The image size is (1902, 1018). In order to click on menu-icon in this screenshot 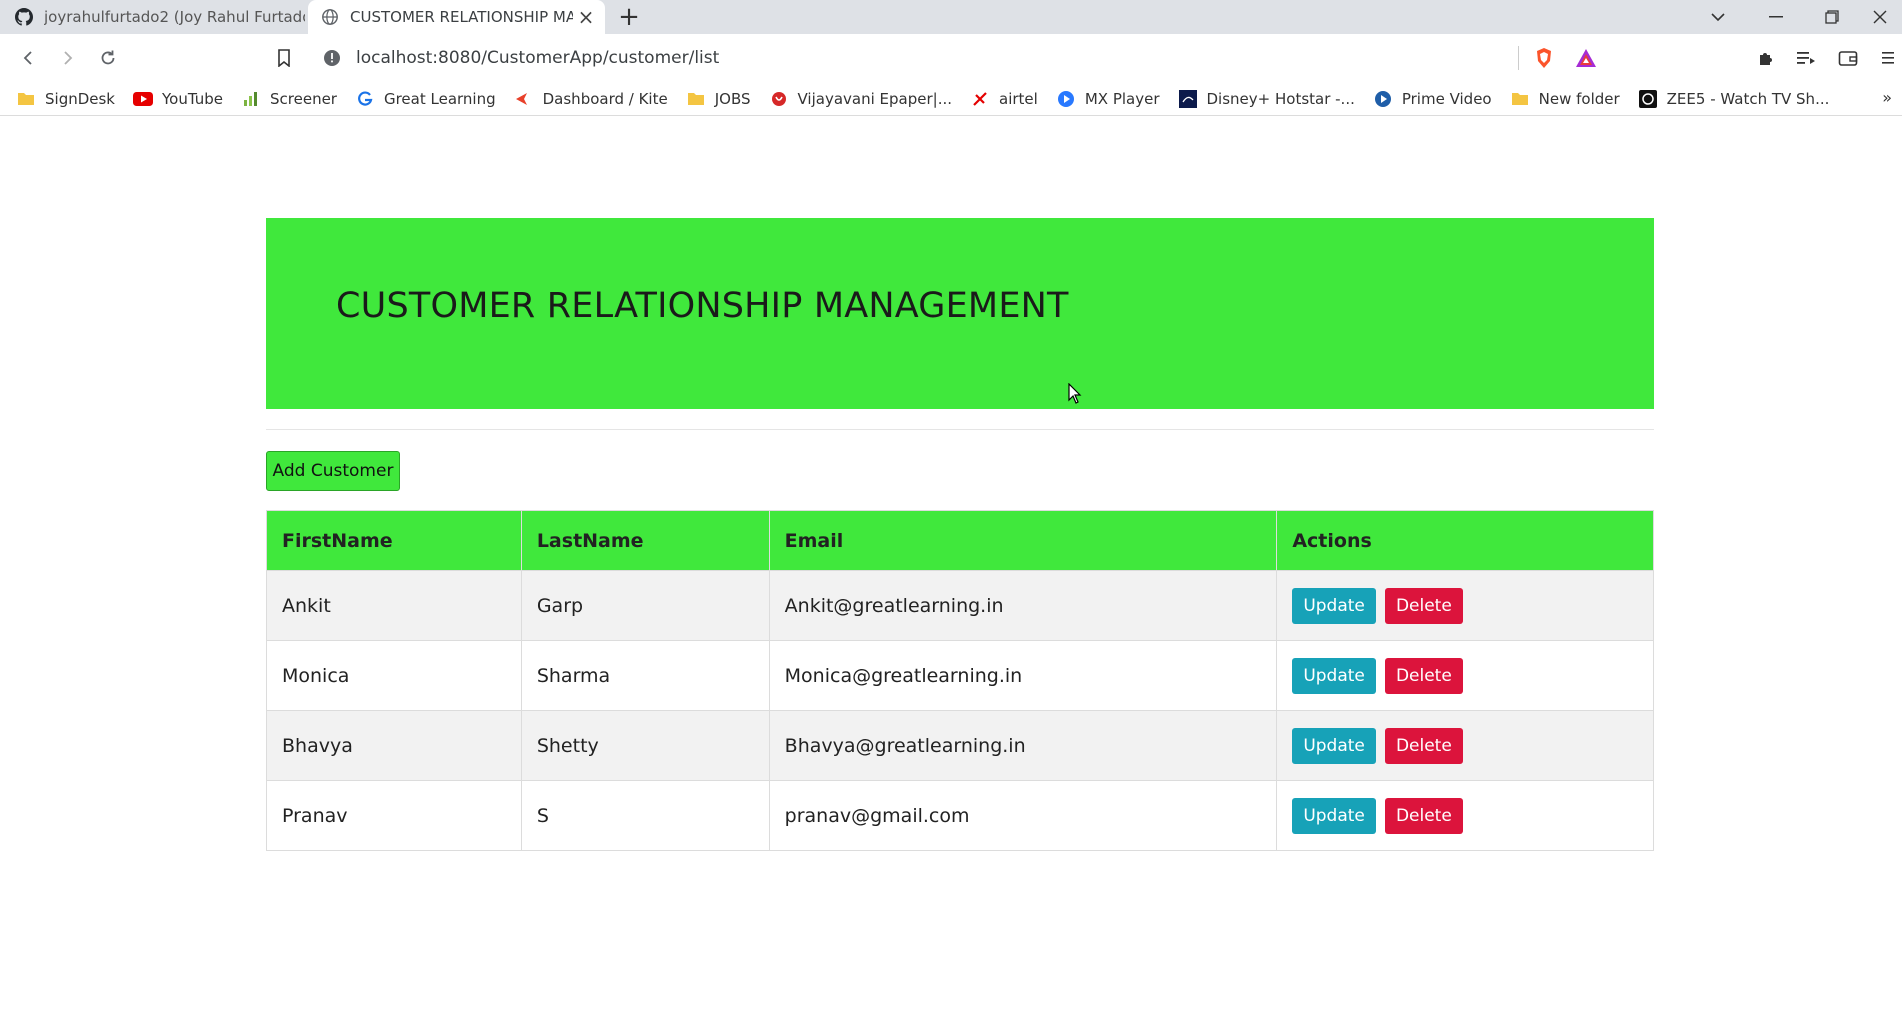, I will do `click(1888, 58)`.